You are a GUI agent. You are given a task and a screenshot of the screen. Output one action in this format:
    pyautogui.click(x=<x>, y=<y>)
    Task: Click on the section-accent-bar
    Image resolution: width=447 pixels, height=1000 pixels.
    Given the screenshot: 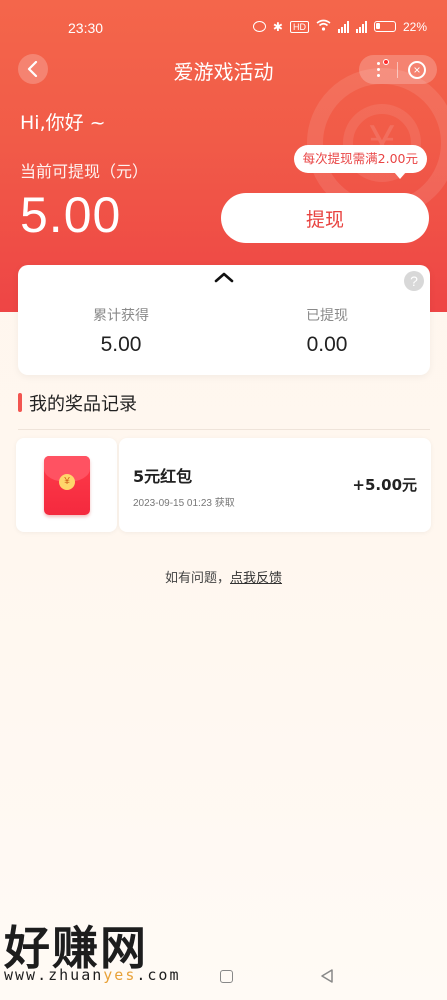 What is the action you would take?
    pyautogui.click(x=20, y=402)
    